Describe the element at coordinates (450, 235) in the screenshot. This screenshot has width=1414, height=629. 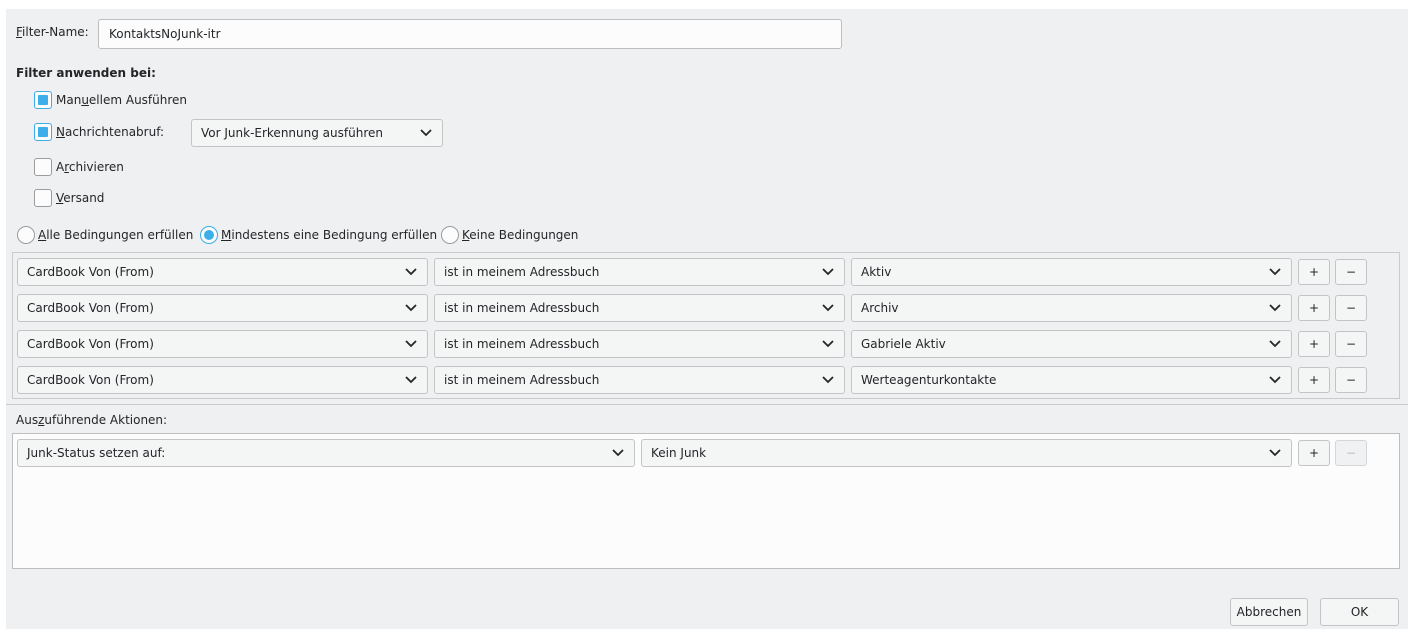
I see `match-none-radio` at that location.